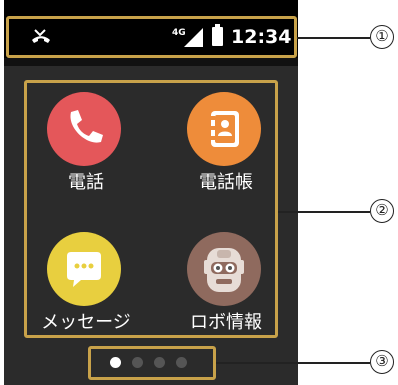 Image resolution: width=398 pixels, height=385 pixels. I want to click on callout-number-2: ②, so click(382, 211).